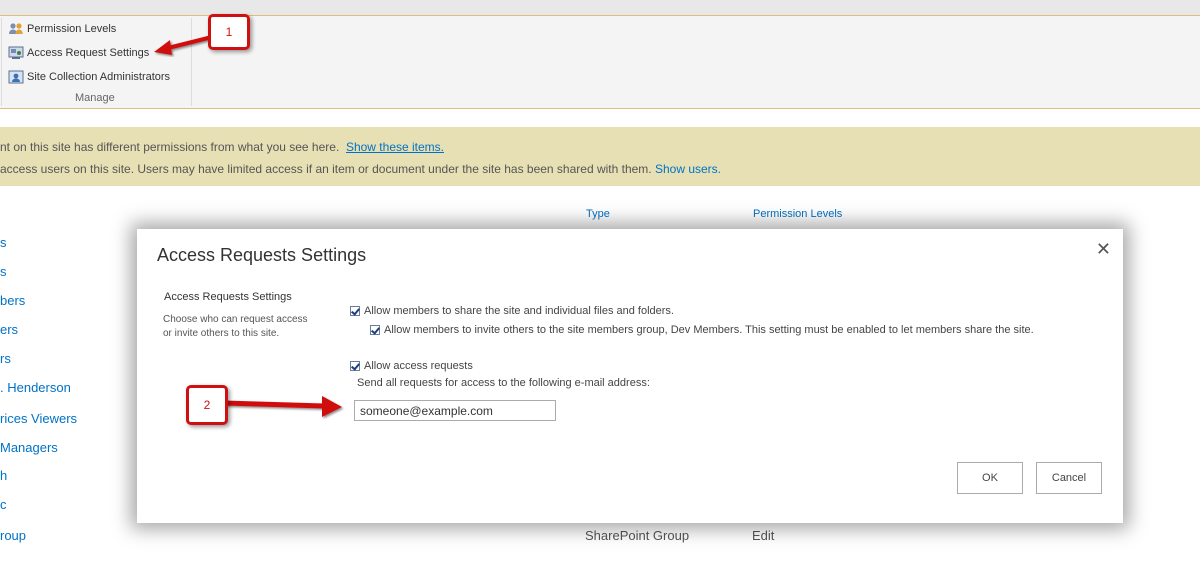 The width and height of the screenshot is (1200, 561). I want to click on access-request-settings-button: Access Request Settings, so click(78, 53).